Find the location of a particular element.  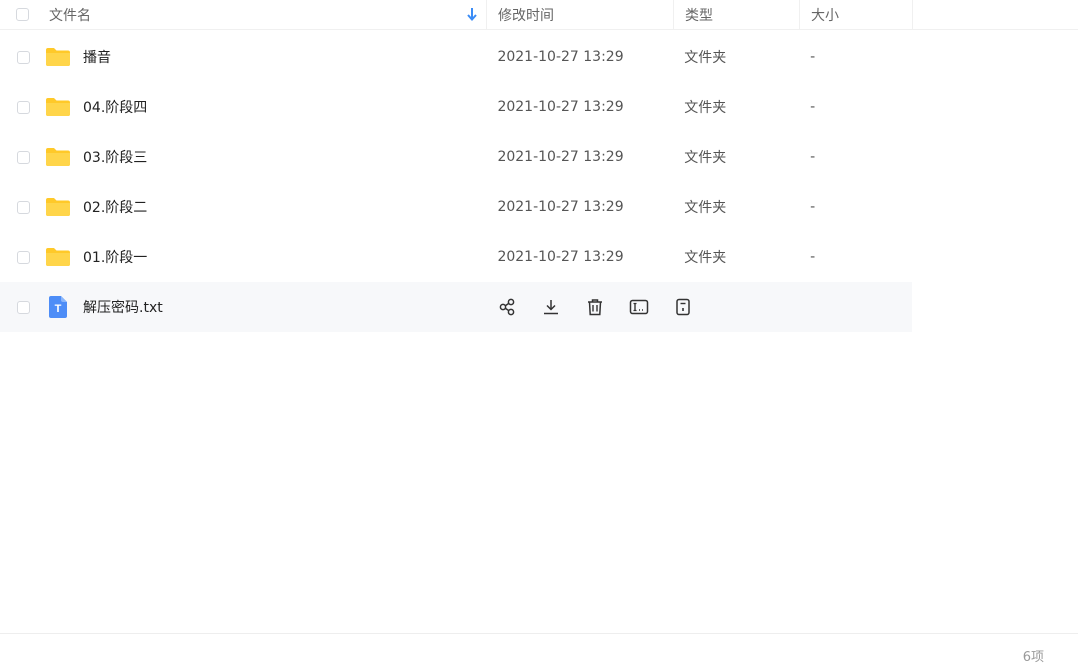

file-name-cell: 04.阶段四 is located at coordinates (243, 107).